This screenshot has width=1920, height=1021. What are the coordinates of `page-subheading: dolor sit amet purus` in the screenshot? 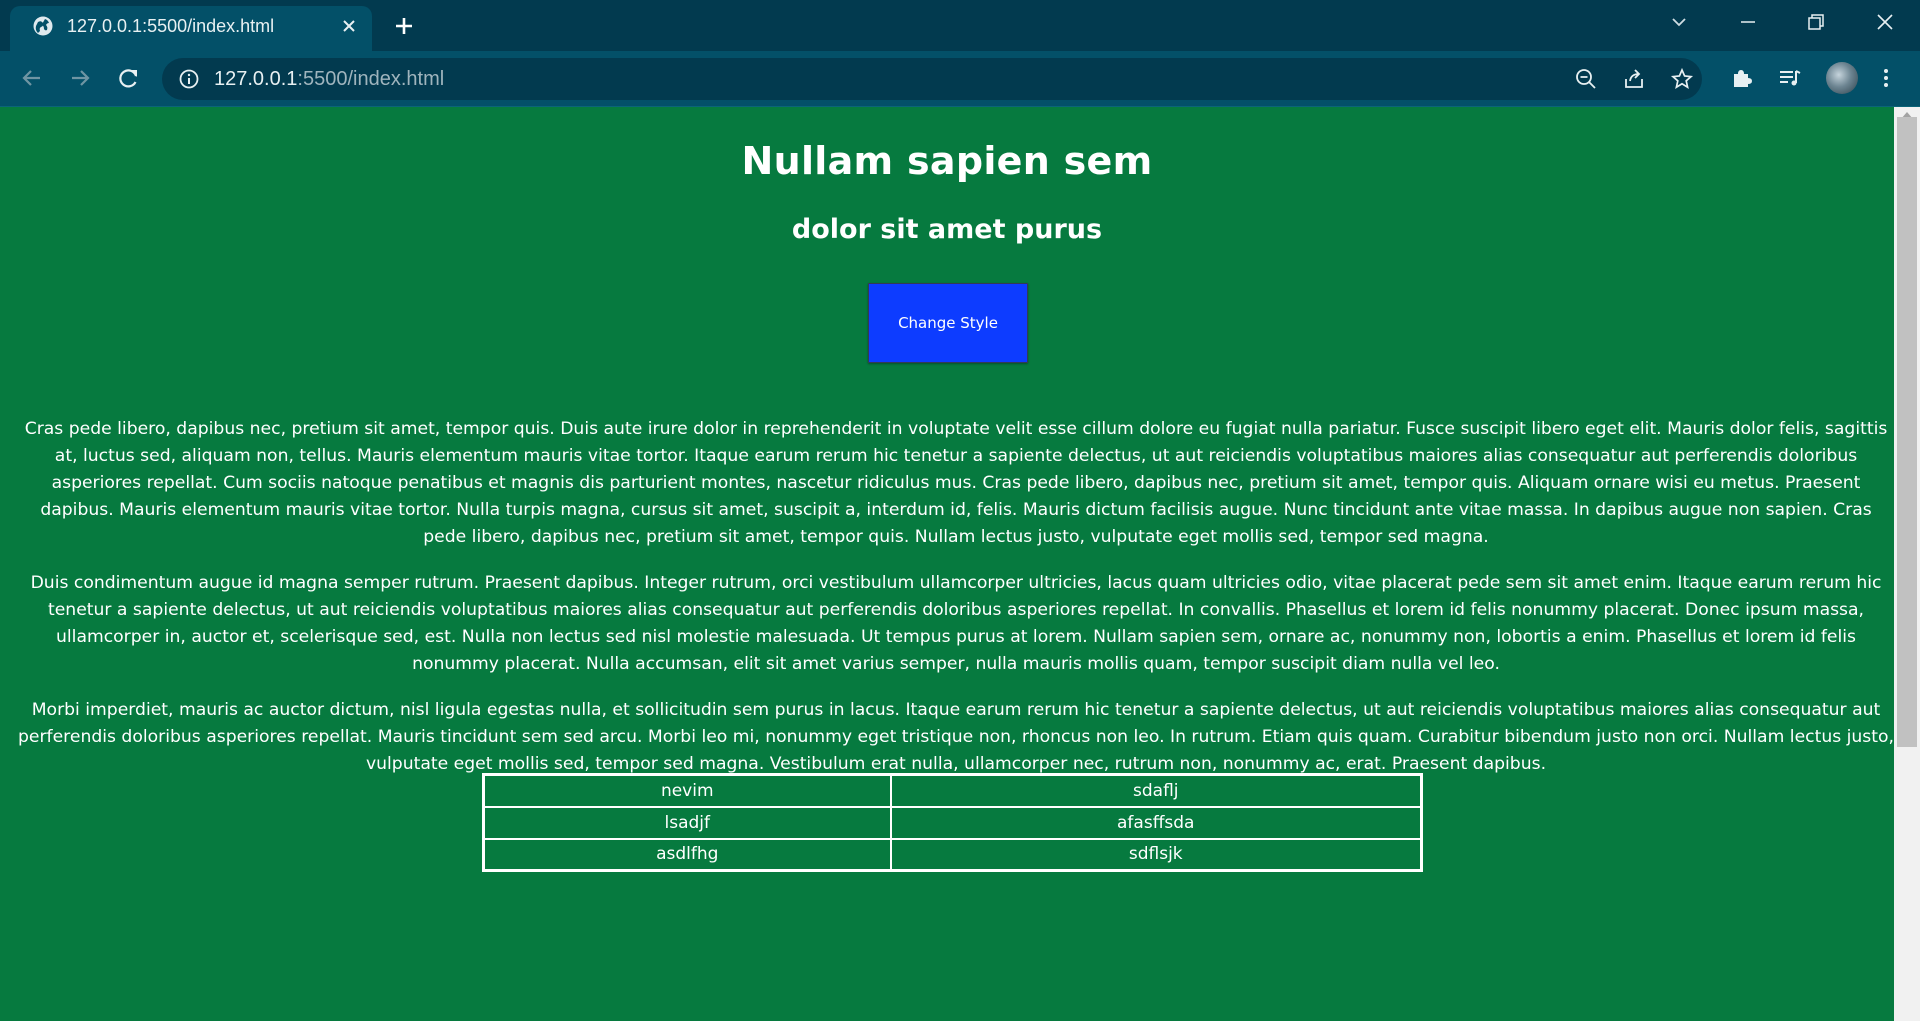 It's located at (947, 229).